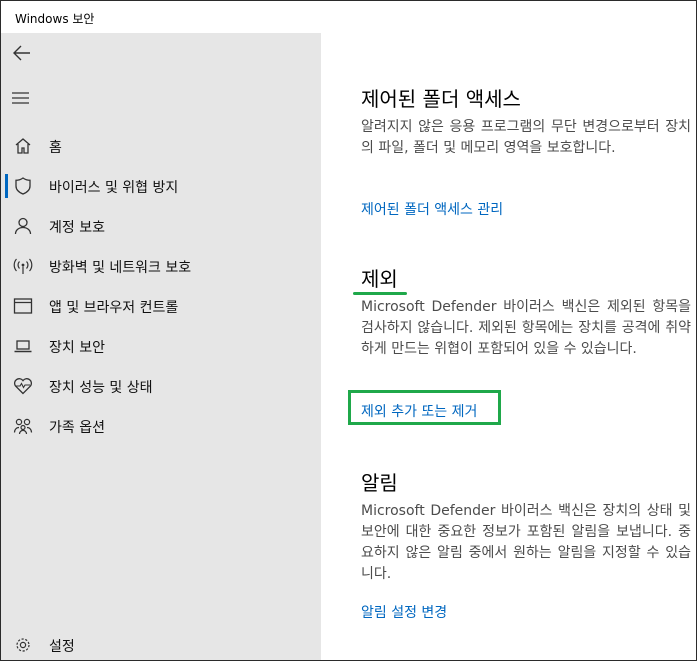 Image resolution: width=697 pixels, height=665 pixels. I want to click on sidebar-item-virus-protection: 바이러스 및 위협 방지, so click(161, 186).